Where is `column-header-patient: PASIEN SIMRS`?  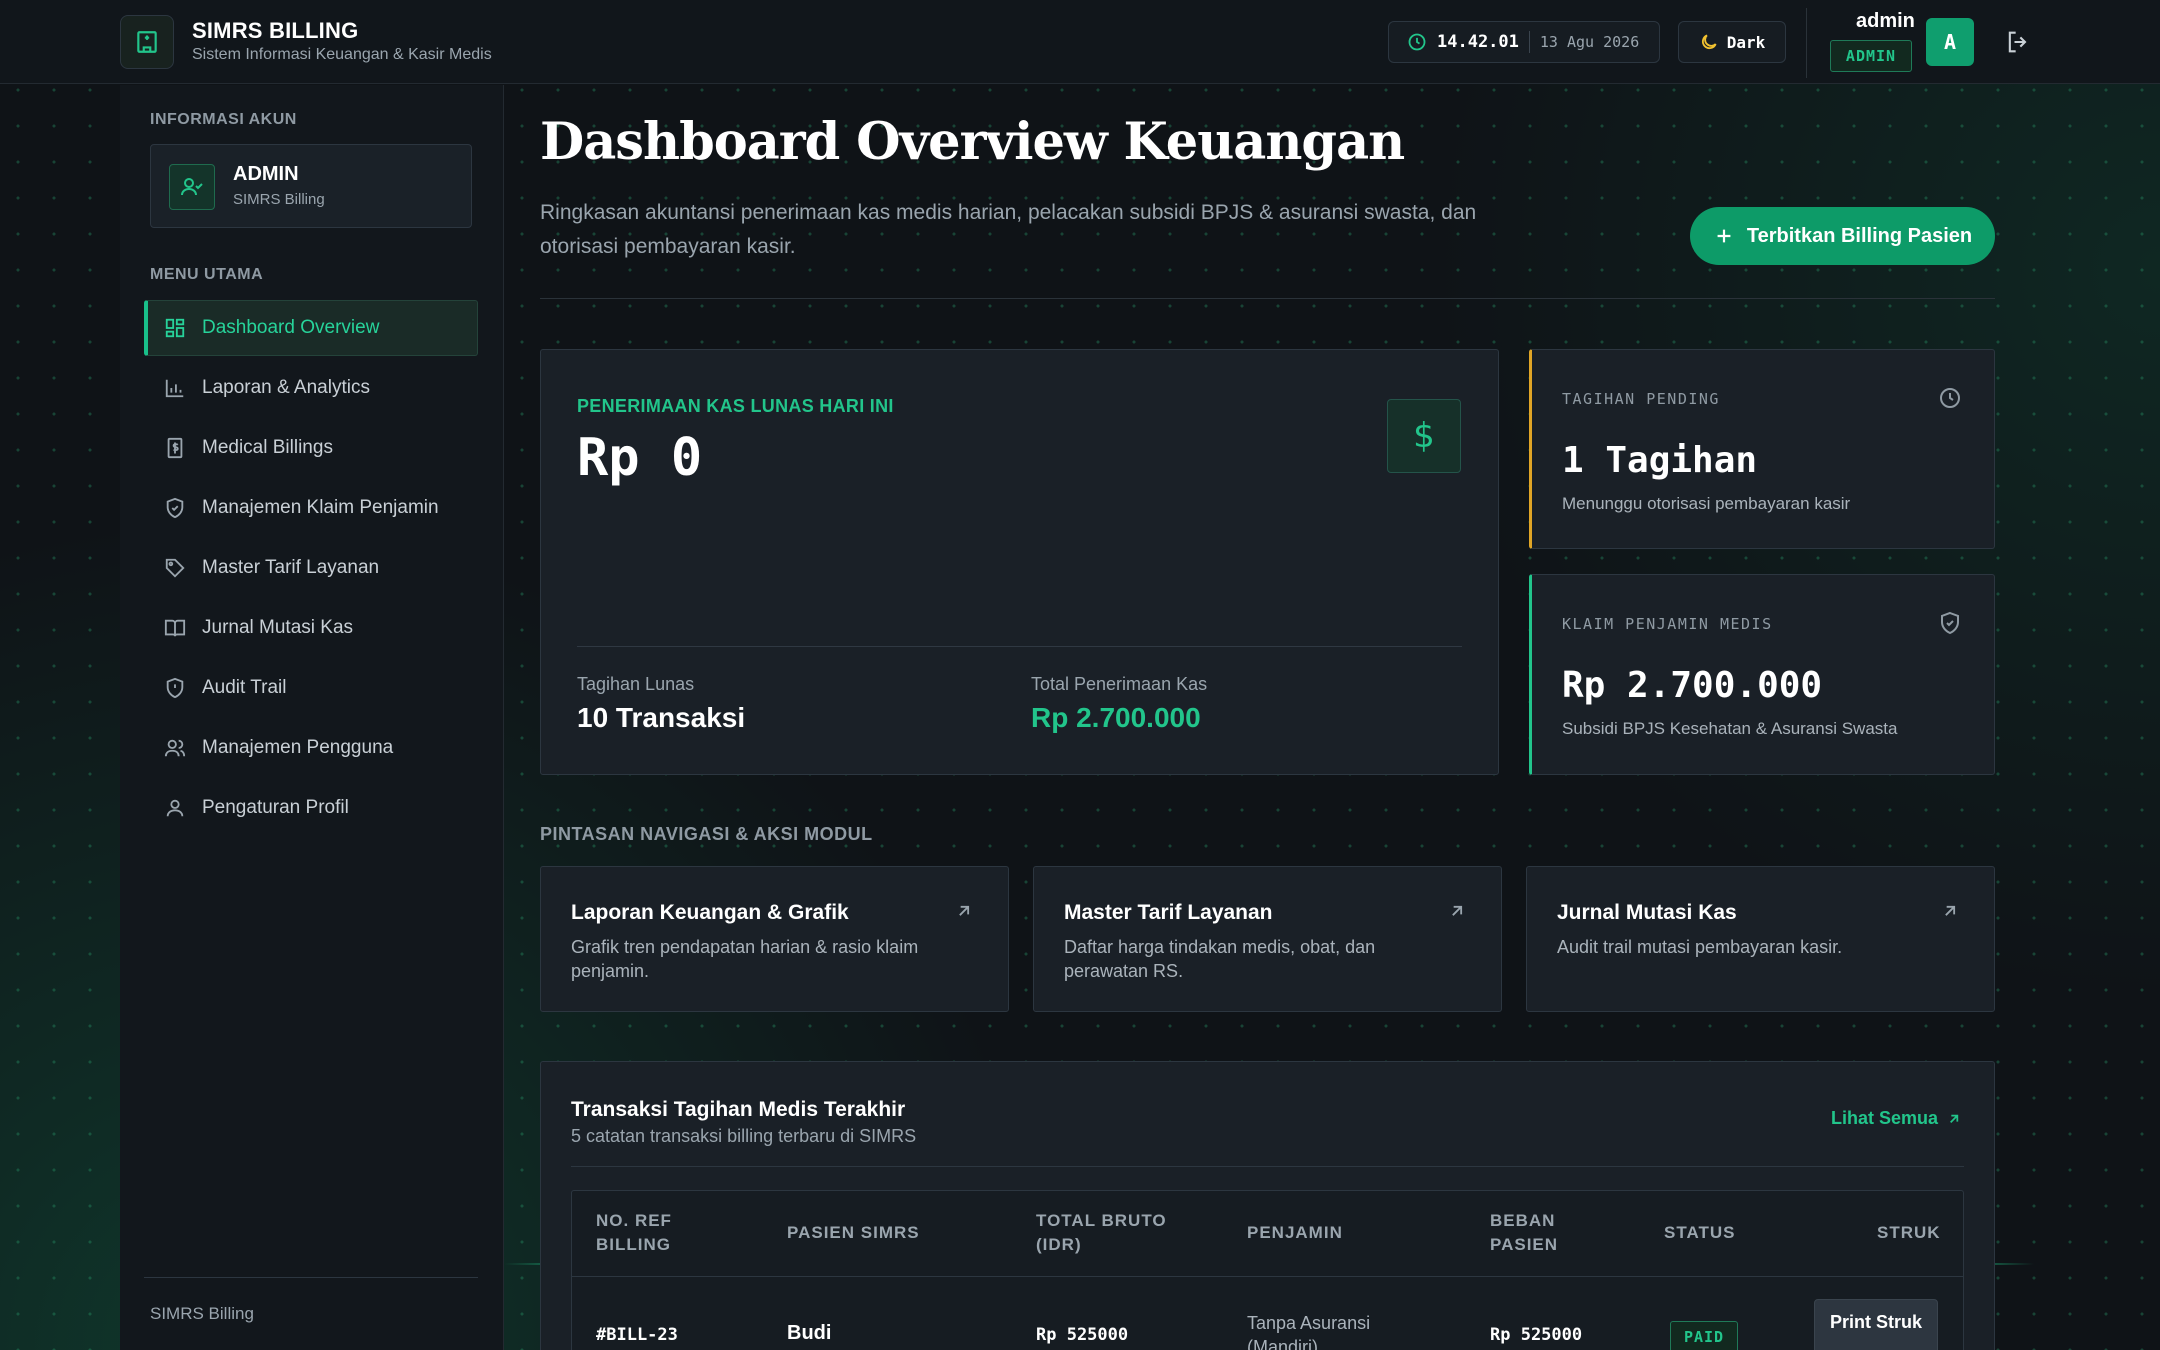 column-header-patient: PASIEN SIMRS is located at coordinates (853, 1232).